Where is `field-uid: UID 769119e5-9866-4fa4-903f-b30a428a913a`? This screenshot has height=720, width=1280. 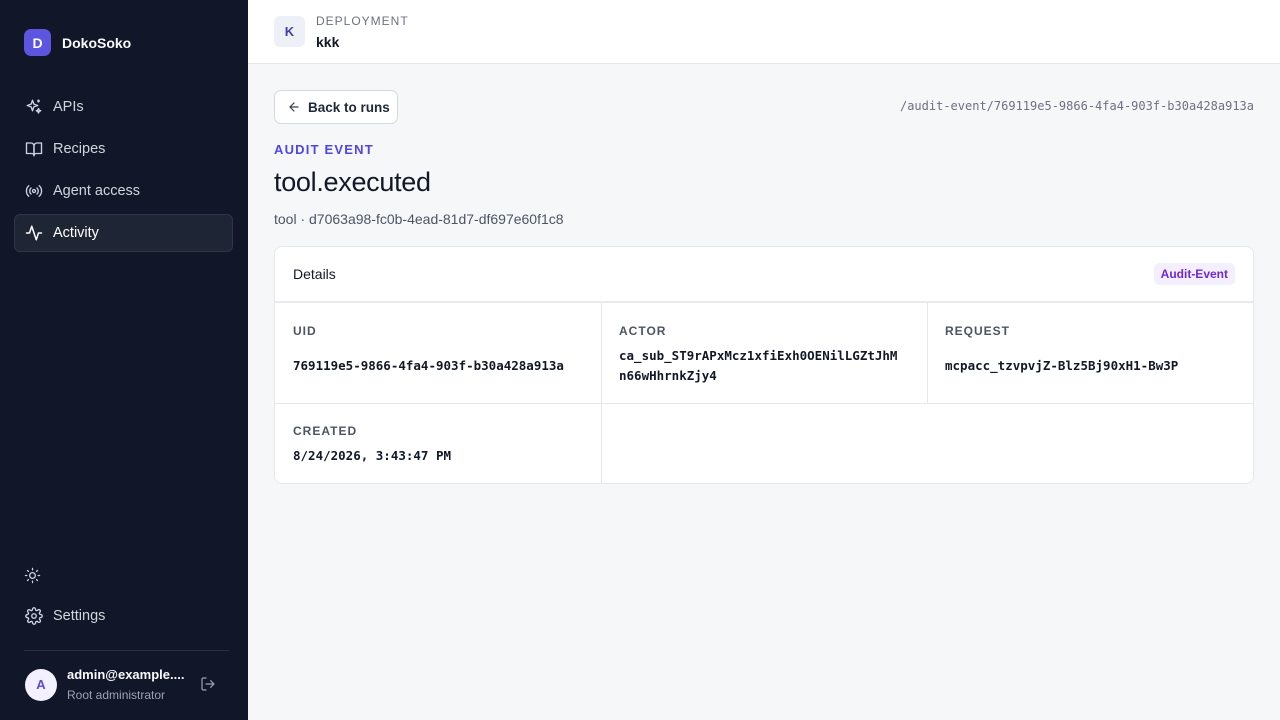
field-uid: UID 769119e5-9866-4fa4-903f-b30a428a913a is located at coordinates (438, 353).